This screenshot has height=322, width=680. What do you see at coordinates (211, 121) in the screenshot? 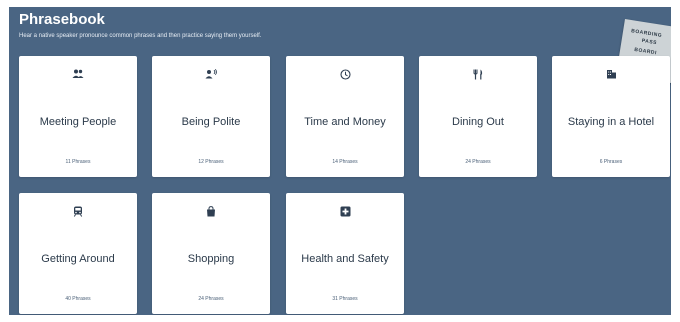
I see `category-label: Being Polite` at bounding box center [211, 121].